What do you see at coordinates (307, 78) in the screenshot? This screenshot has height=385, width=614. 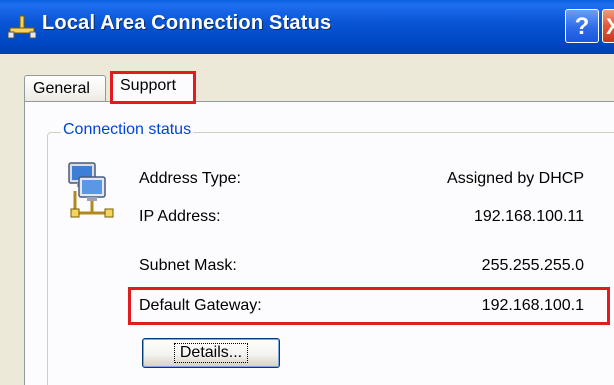 I see `tab-strip: General` at bounding box center [307, 78].